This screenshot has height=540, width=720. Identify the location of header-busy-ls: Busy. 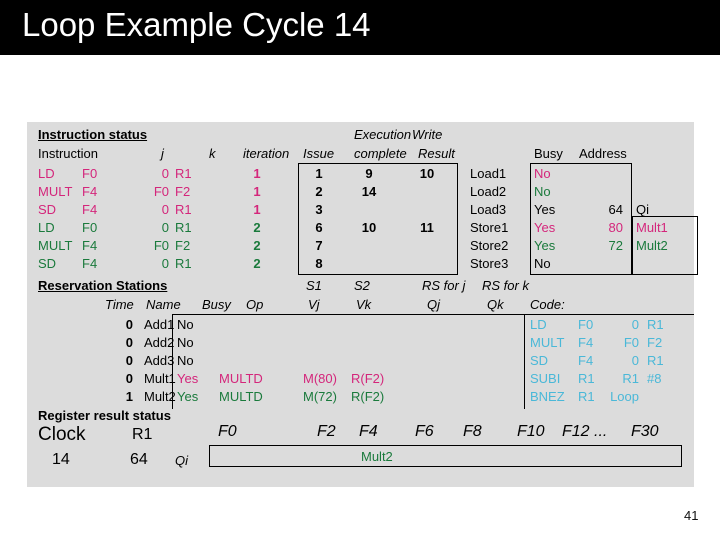
(548, 153).